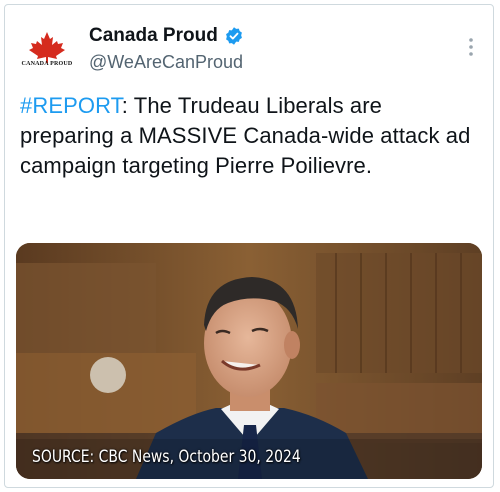 Image resolution: width=500 pixels, height=492 pixels. What do you see at coordinates (166, 457) in the screenshot?
I see `media-caption: SOURCE: CBC News, October 30, 2024` at bounding box center [166, 457].